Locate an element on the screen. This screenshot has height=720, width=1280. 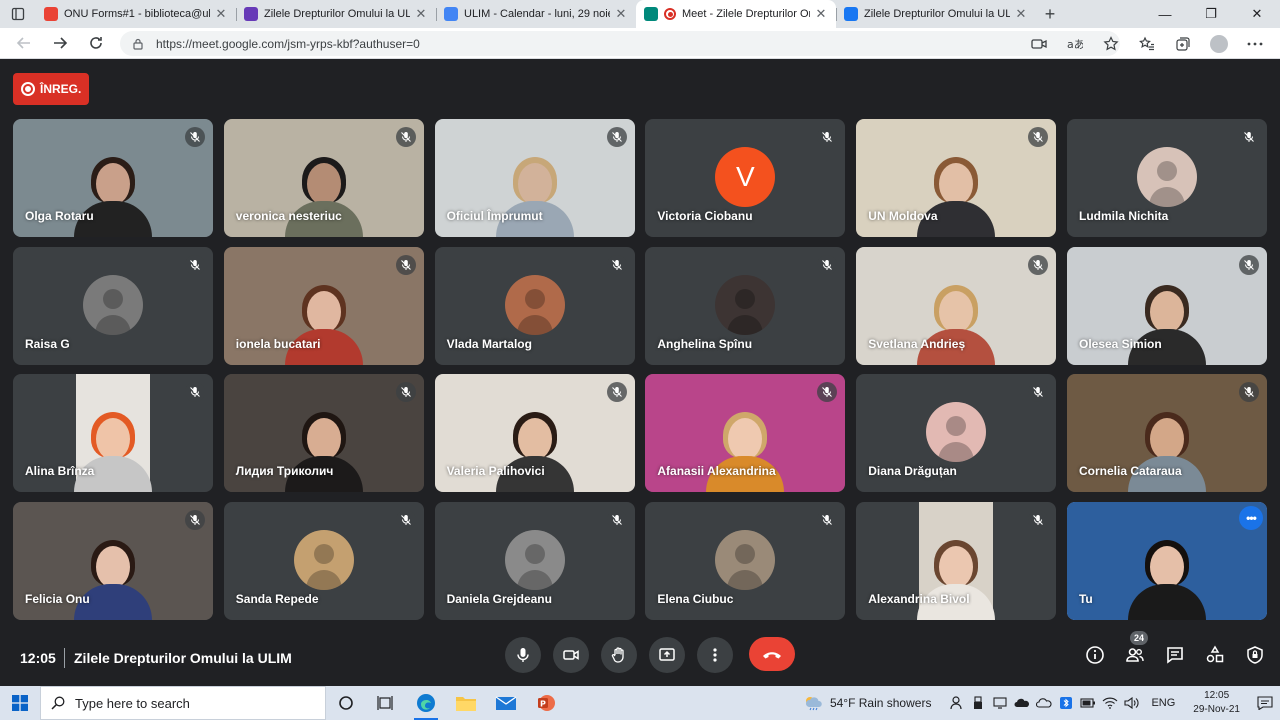
participant-tile: ionela bucatari is located at coordinates (323, 305).